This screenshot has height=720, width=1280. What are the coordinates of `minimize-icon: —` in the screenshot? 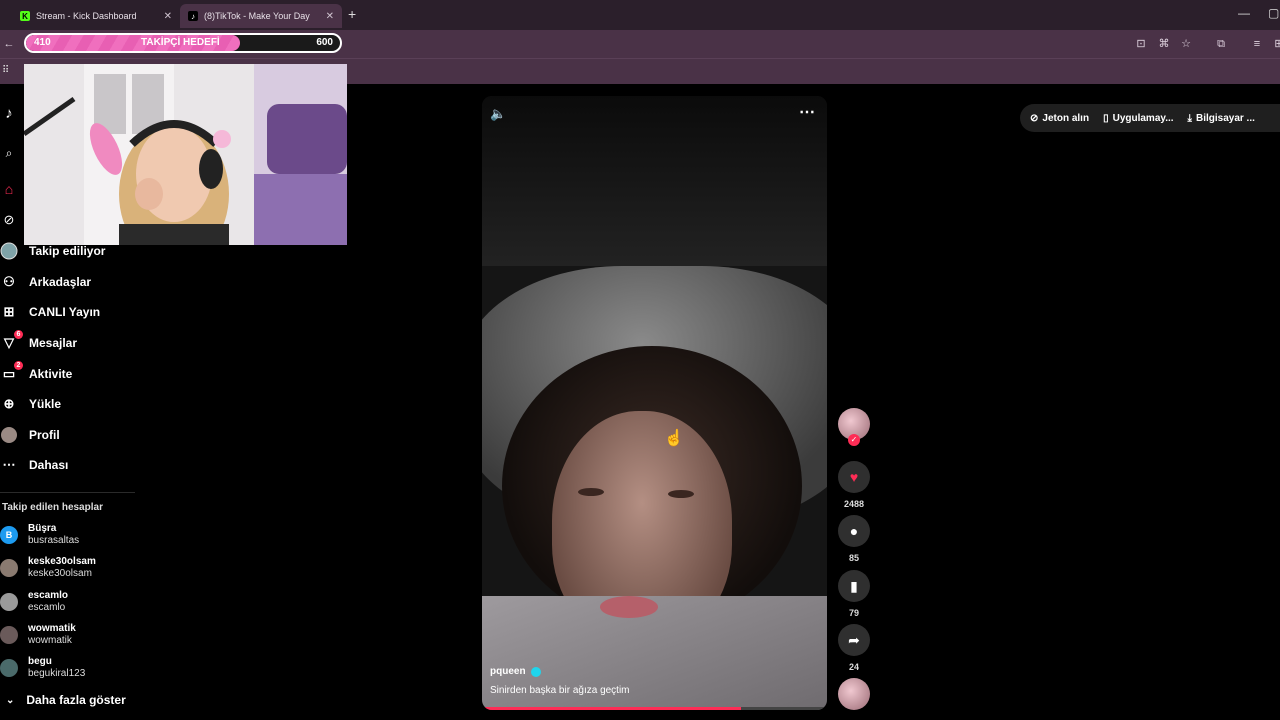 It's located at (1244, 13).